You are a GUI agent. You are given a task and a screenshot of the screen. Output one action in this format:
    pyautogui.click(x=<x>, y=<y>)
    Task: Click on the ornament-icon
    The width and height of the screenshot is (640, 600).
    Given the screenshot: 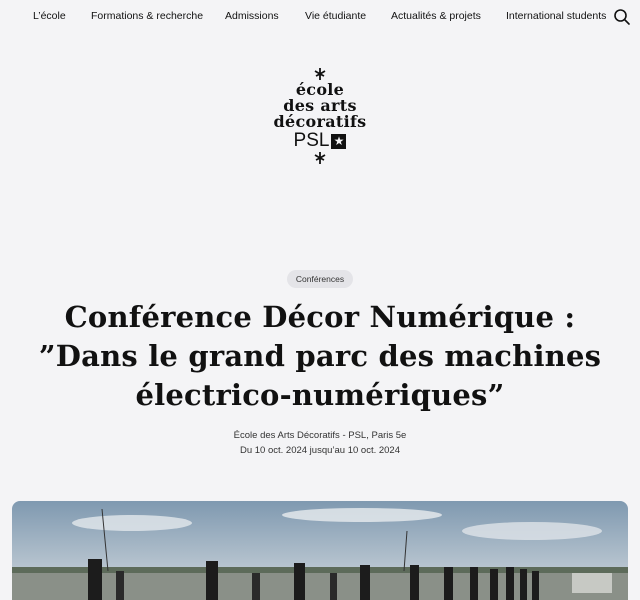 What is the action you would take?
    pyautogui.click(x=320, y=159)
    